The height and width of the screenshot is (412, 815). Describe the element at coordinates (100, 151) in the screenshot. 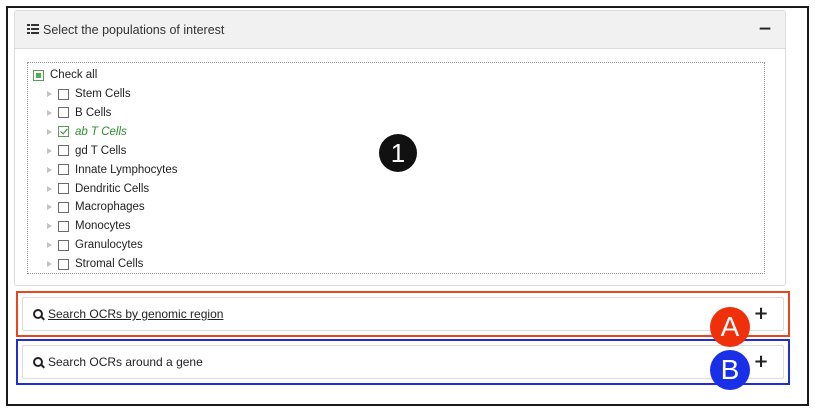

I see `node-label: gd T Cells` at that location.